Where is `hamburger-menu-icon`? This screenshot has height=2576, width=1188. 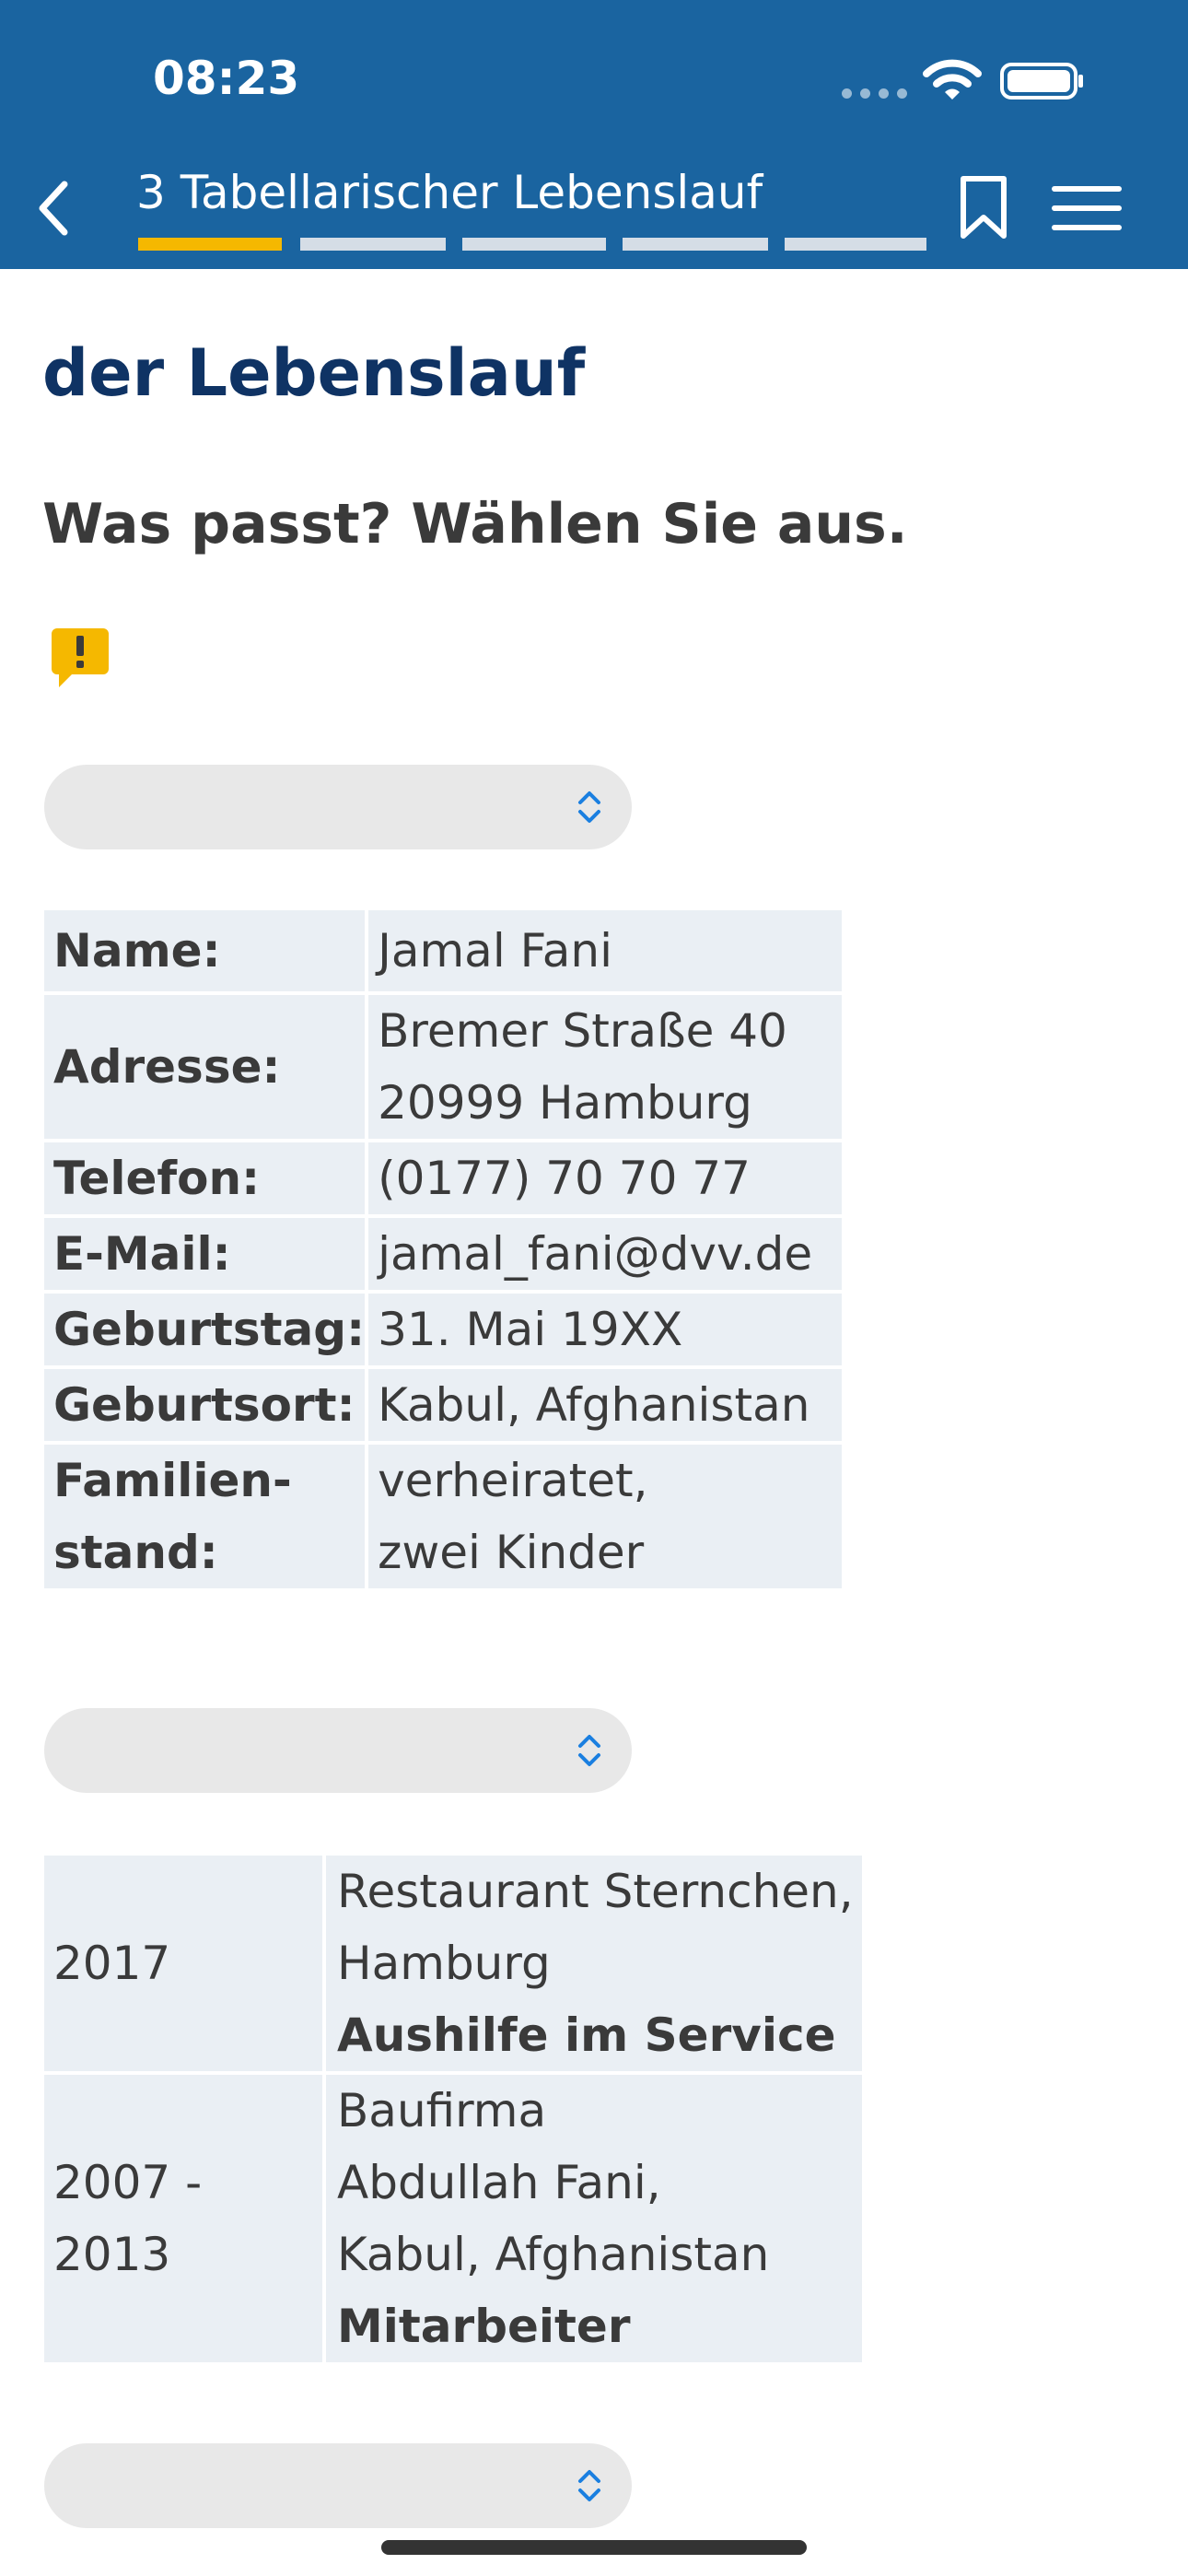 hamburger-menu-icon is located at coordinates (1087, 208).